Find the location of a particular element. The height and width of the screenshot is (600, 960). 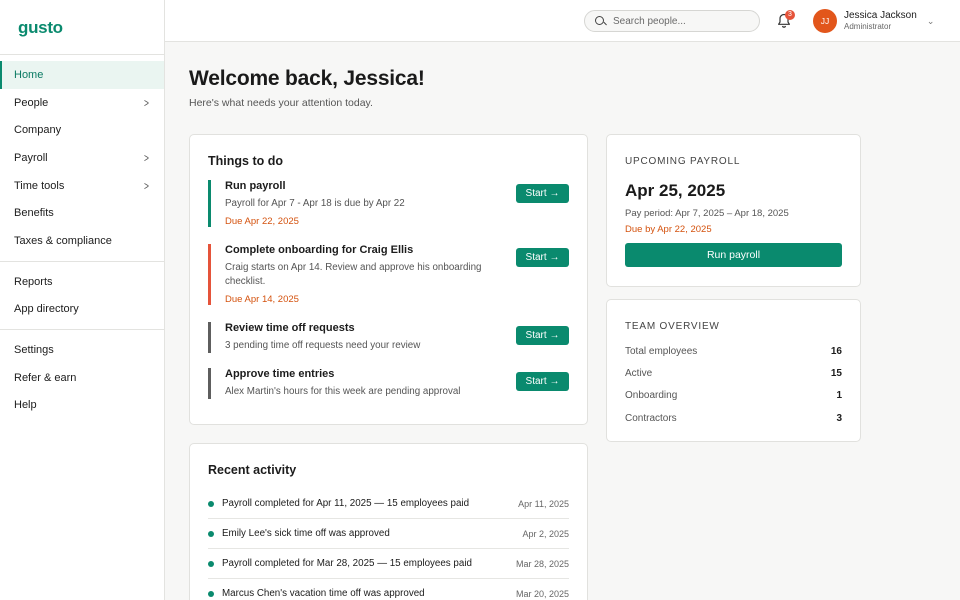

top-bar: 3 JJ Jessica Jackson Administrator ⌄ is located at coordinates (562, 21).